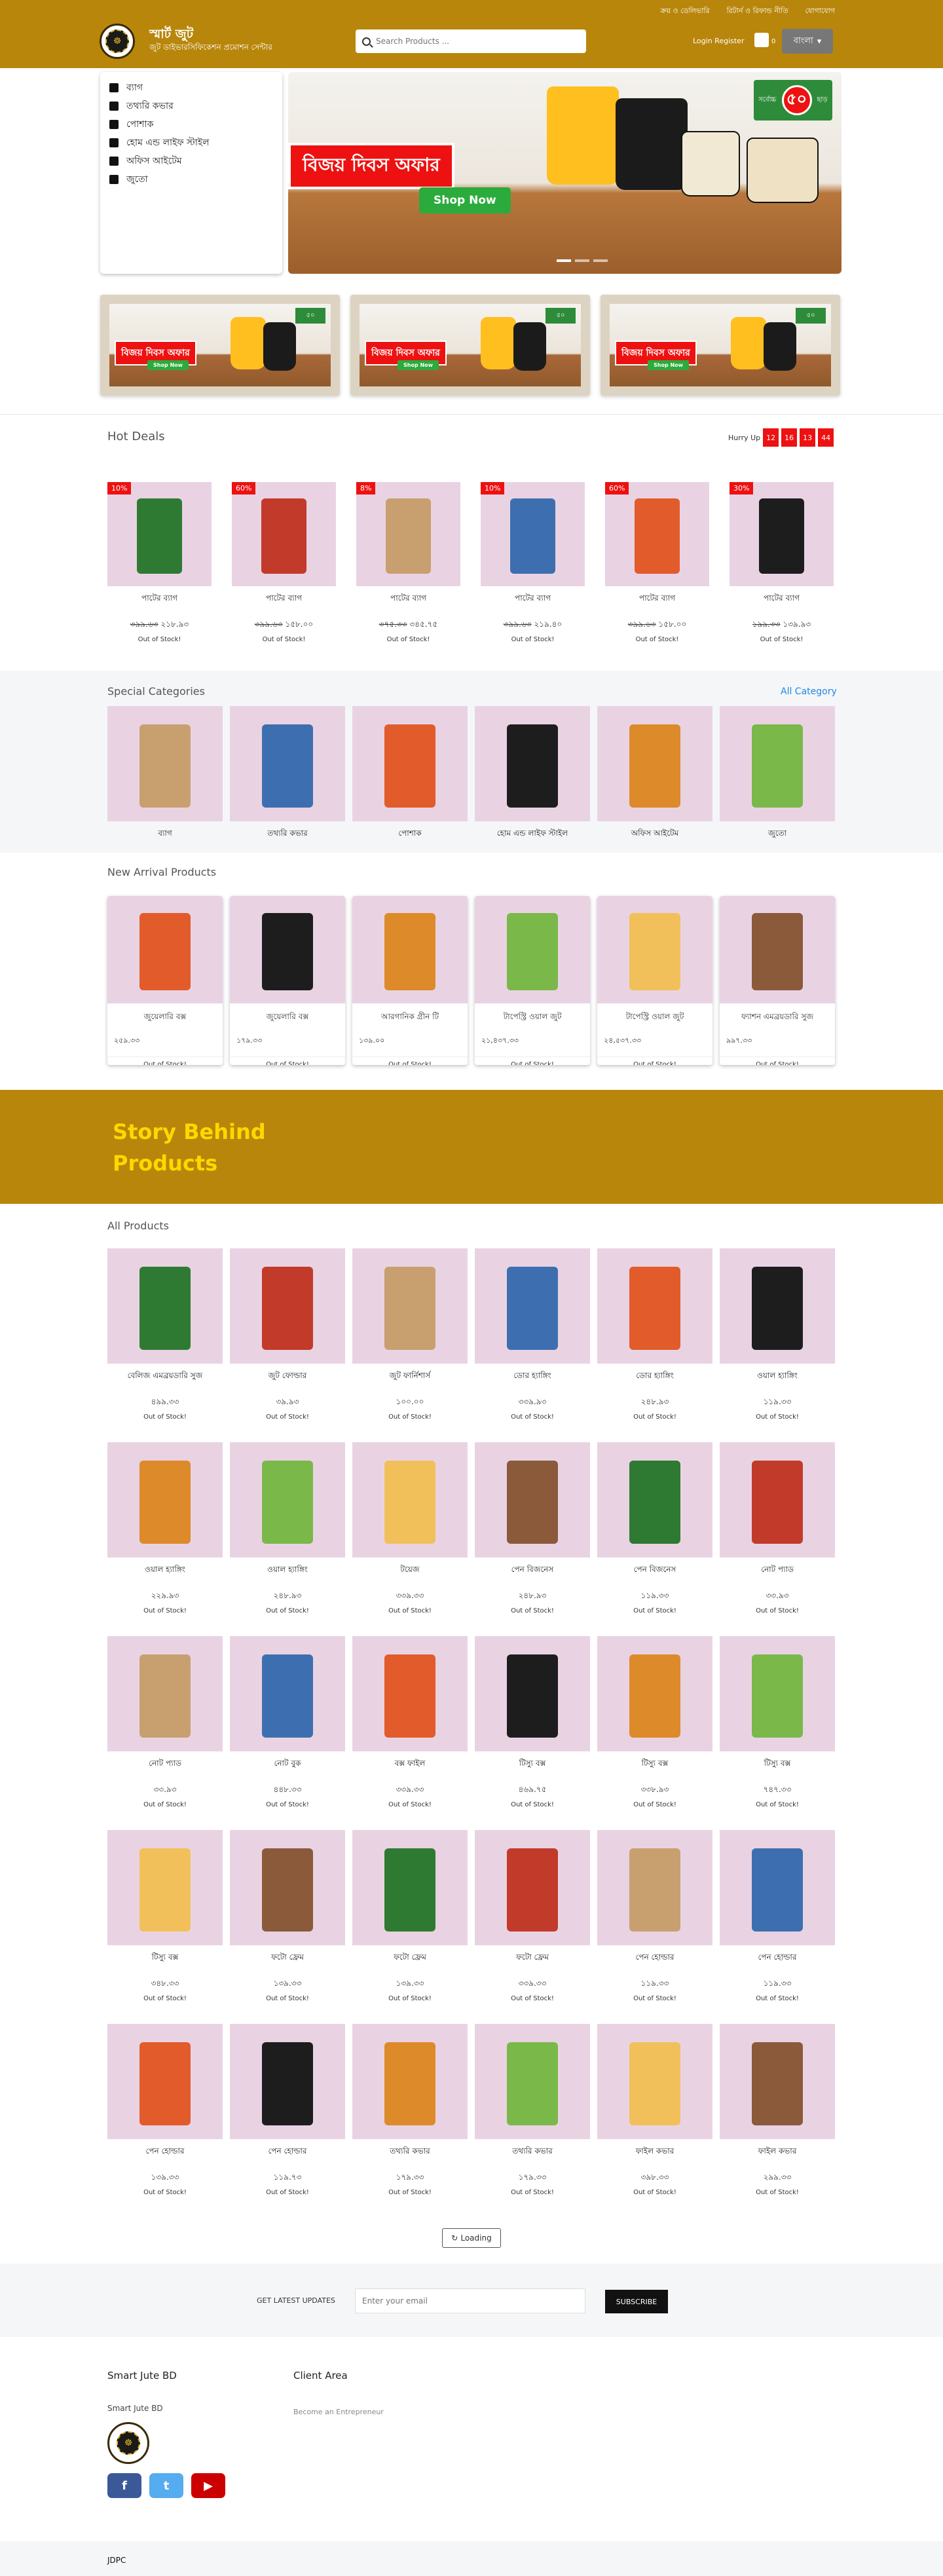 The height and width of the screenshot is (2576, 943). I want to click on sidebar-item-office: অফিস আইটেম, so click(191, 161).